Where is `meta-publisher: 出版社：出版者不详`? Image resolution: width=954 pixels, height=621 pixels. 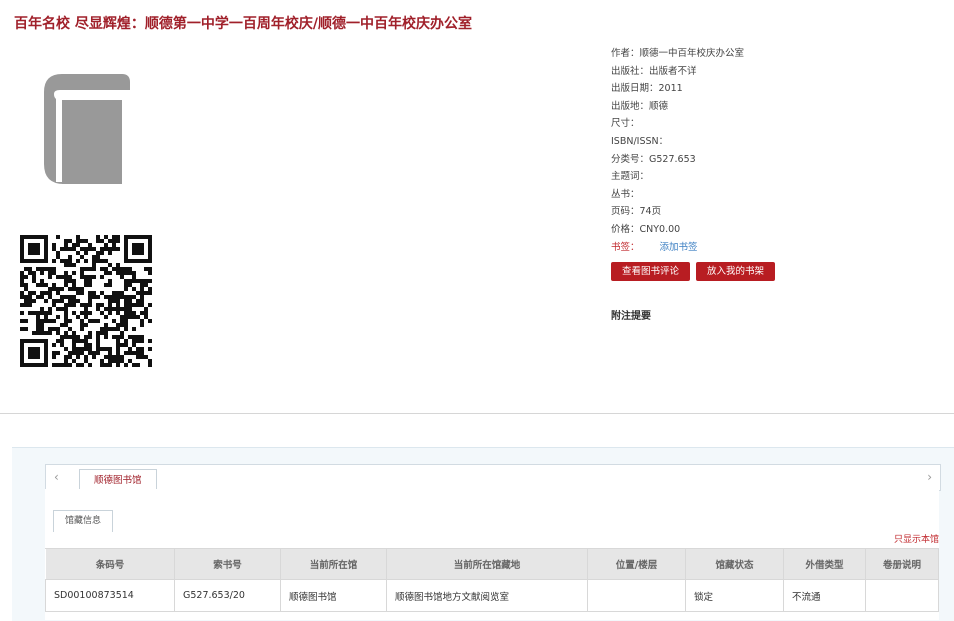
meta-publisher: 出版社：出版者不详 is located at coordinates (654, 71).